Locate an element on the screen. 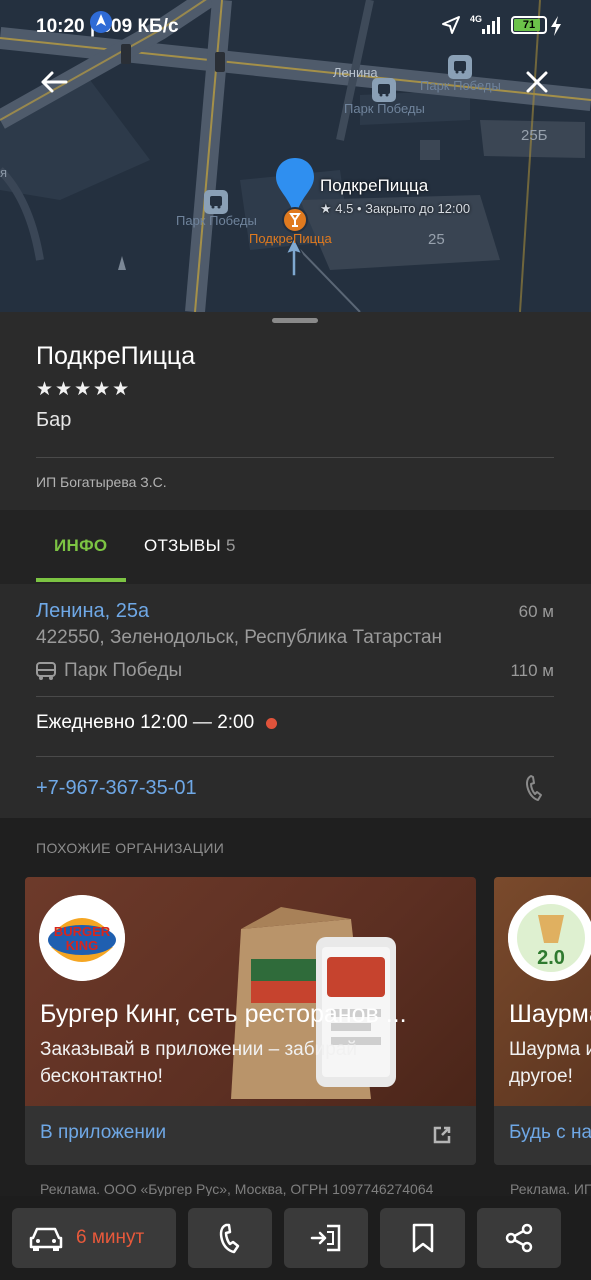 This screenshot has height=1280, width=591. stop-distance: 110 м is located at coordinates (532, 670).